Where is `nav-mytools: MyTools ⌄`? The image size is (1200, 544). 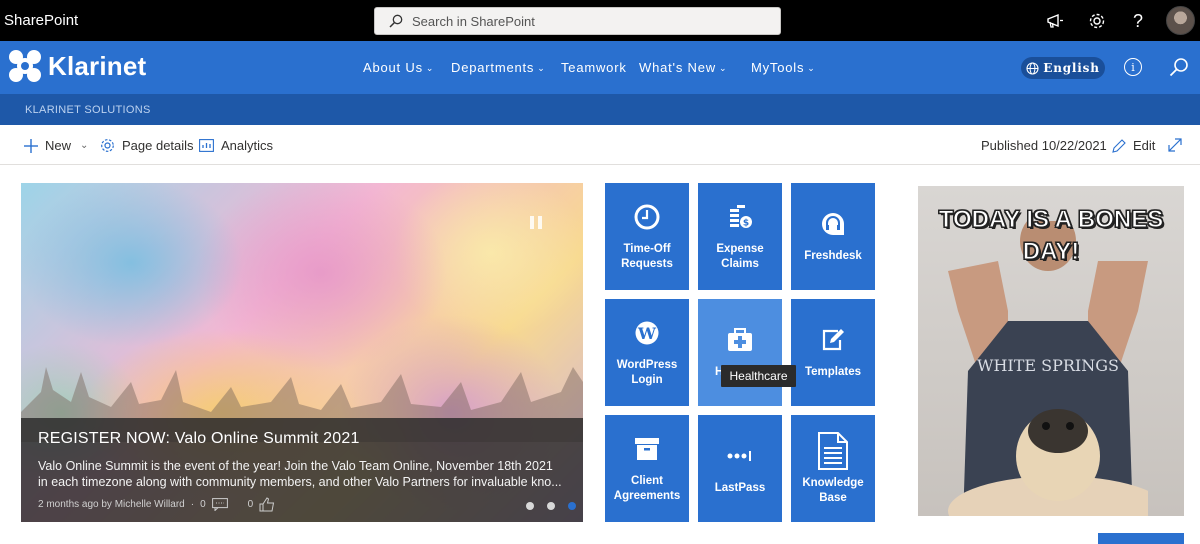 nav-mytools: MyTools ⌄ is located at coordinates (783, 67).